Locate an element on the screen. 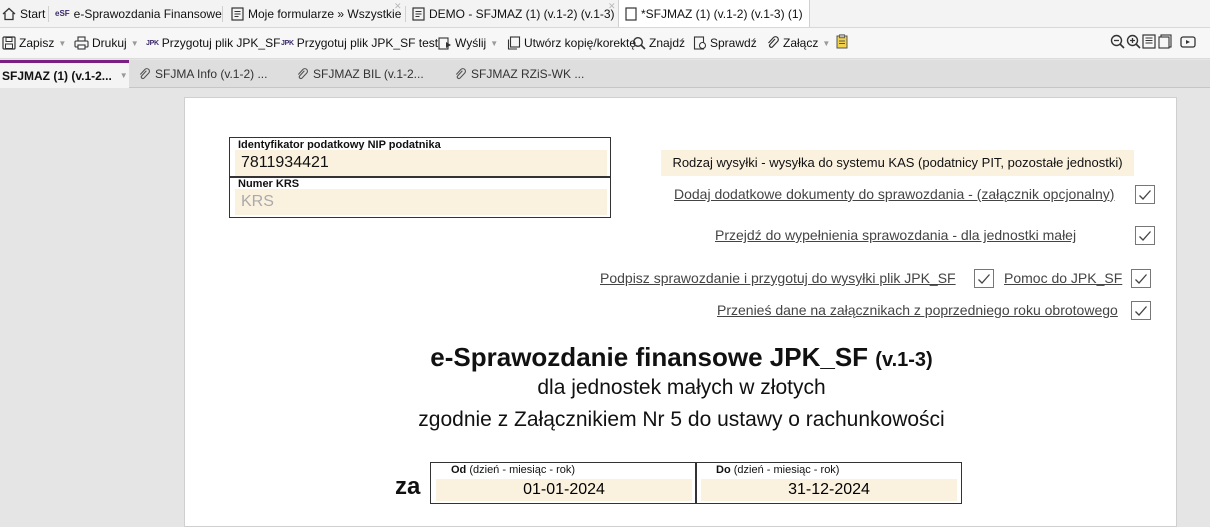  save-label: Zapisz is located at coordinates (37, 43).